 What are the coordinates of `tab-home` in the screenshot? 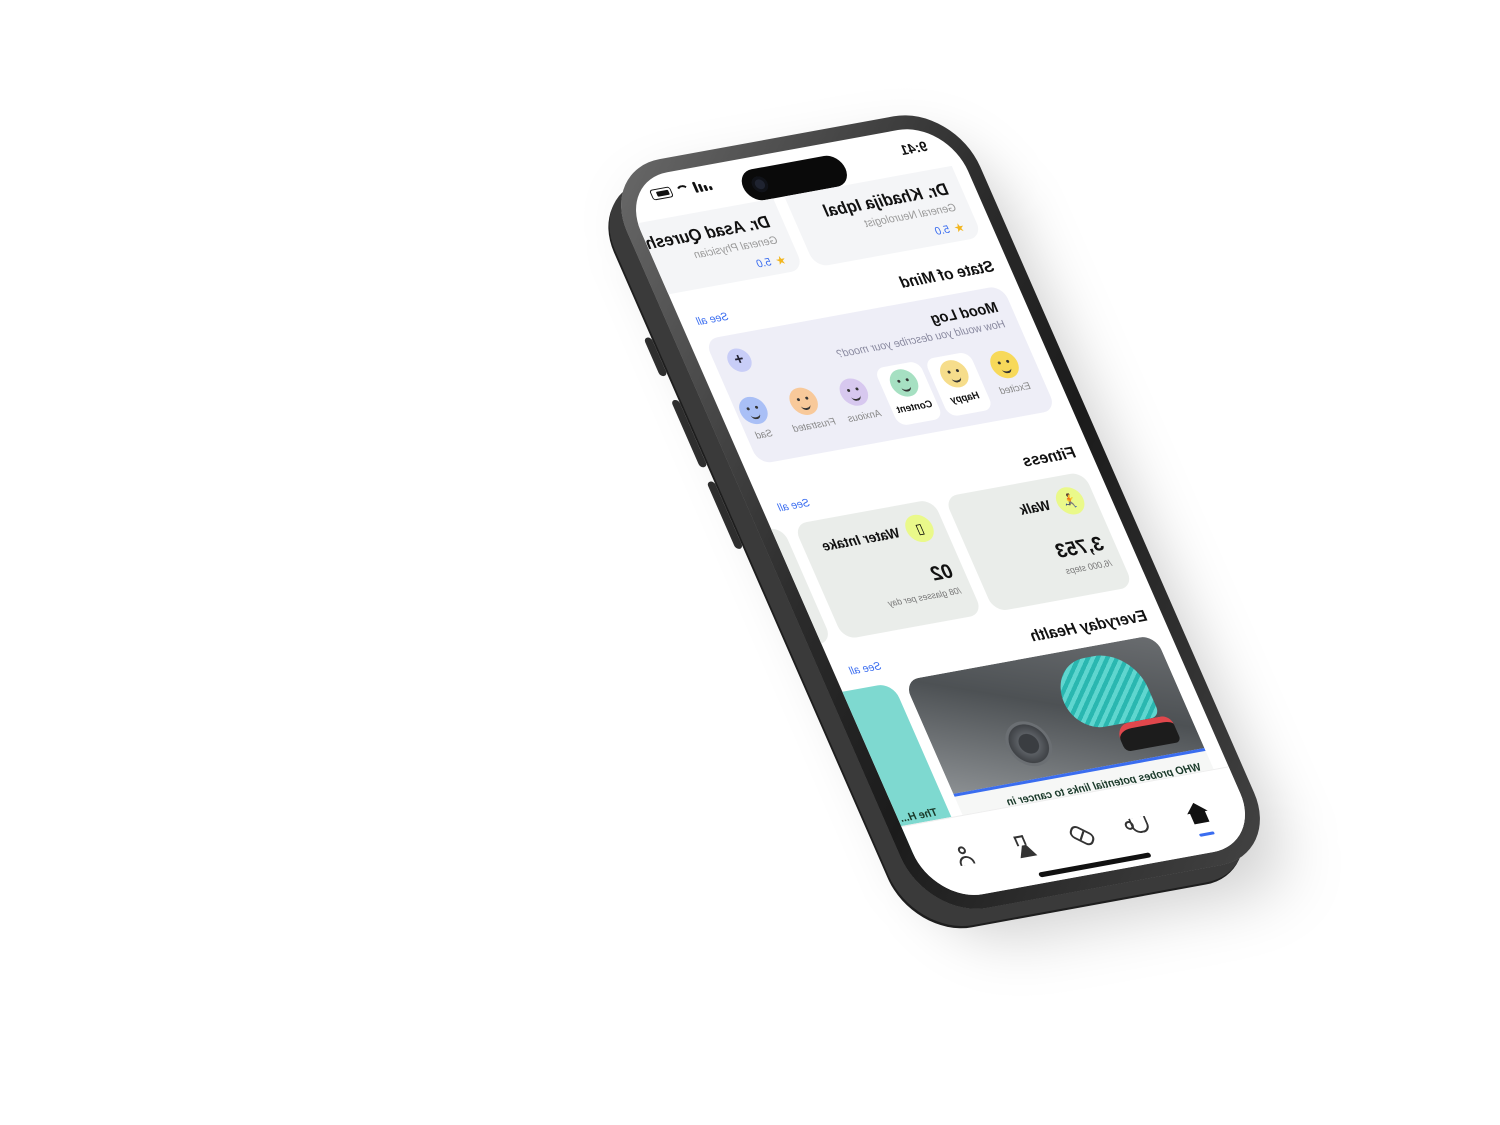 It's located at (1198, 814).